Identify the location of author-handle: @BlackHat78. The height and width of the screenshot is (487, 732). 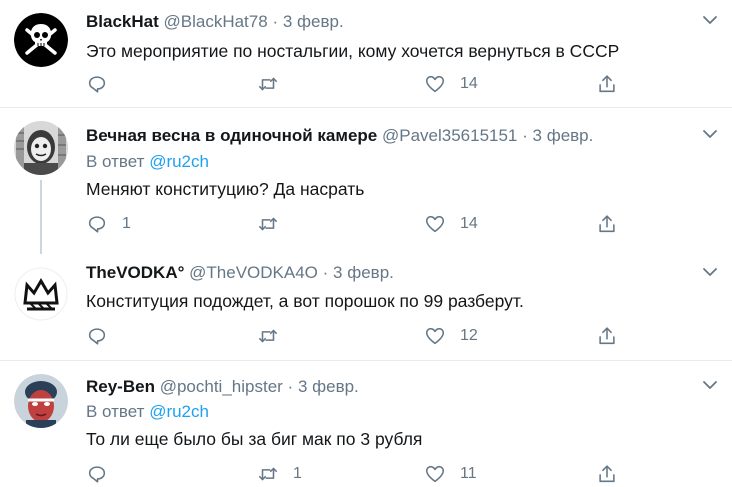
(216, 21).